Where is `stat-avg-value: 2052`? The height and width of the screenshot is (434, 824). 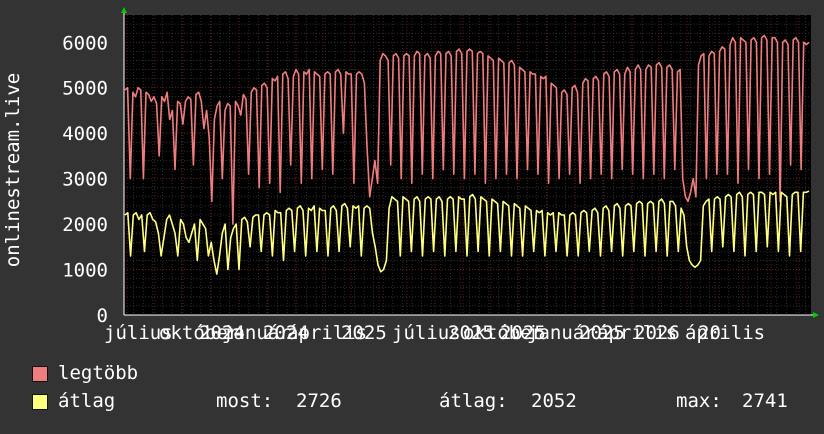 stat-avg-value: 2052 is located at coordinates (554, 401).